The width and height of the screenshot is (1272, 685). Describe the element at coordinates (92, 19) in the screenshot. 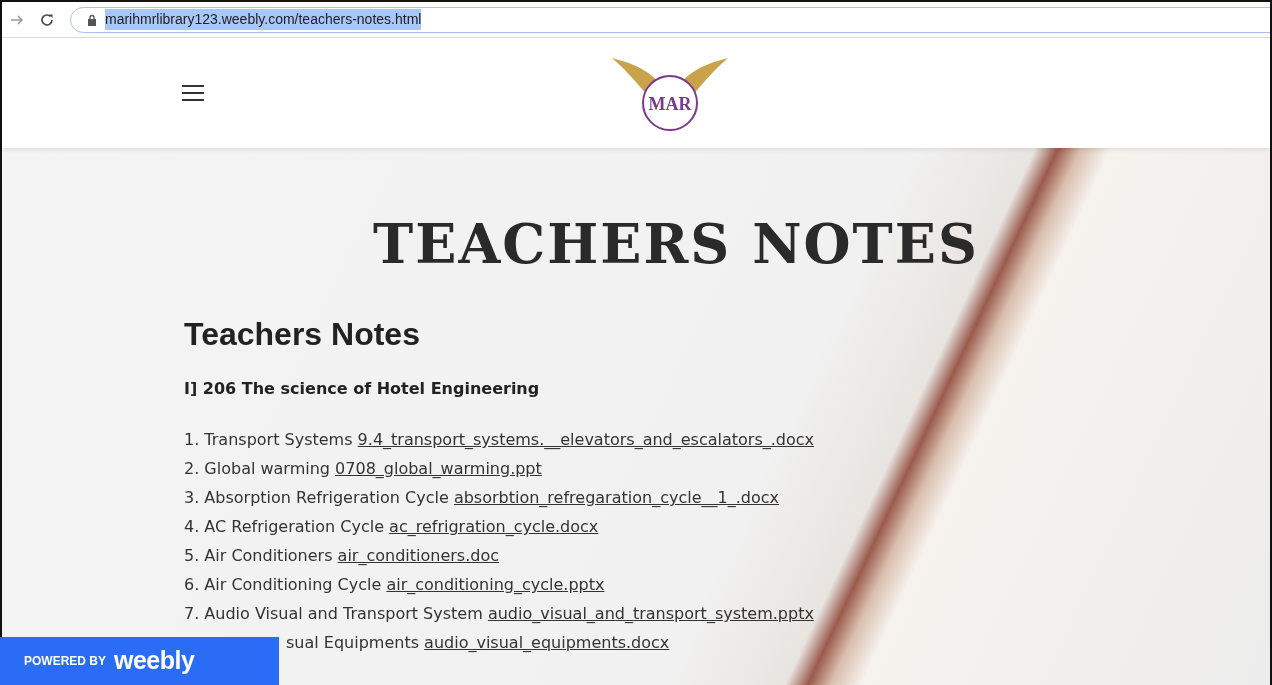

I see `lock-icon` at that location.